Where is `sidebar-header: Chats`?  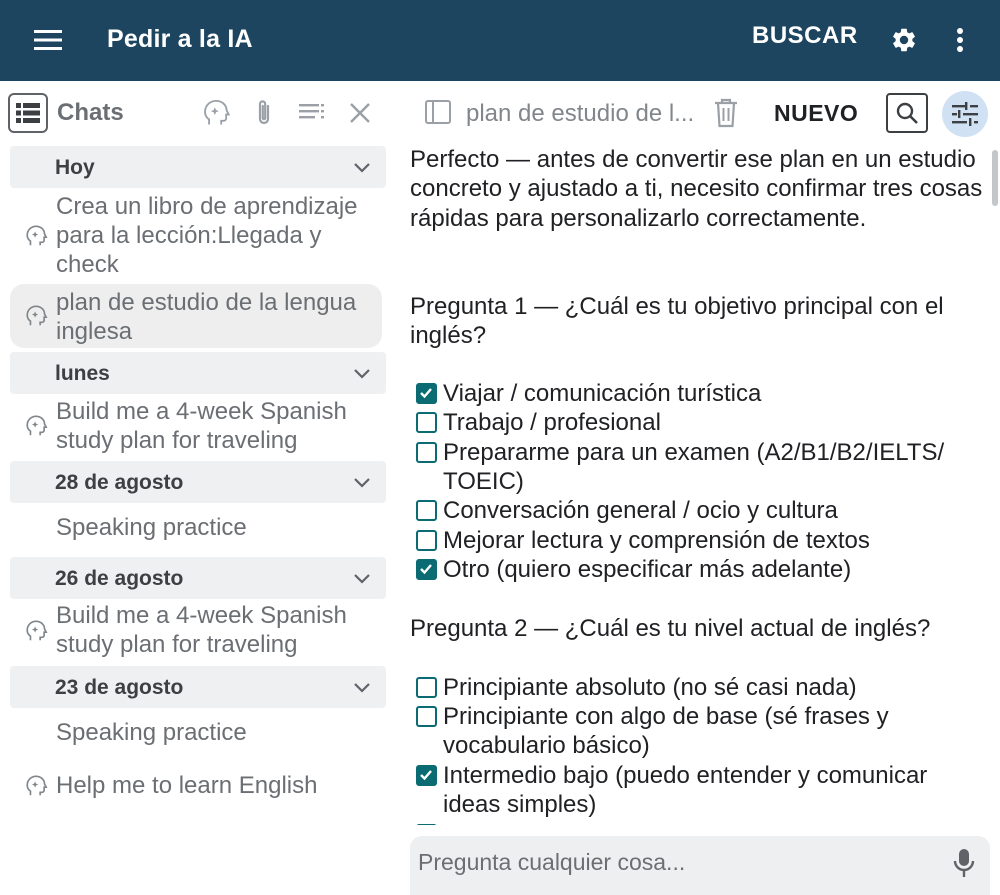 sidebar-header: Chats is located at coordinates (199, 113).